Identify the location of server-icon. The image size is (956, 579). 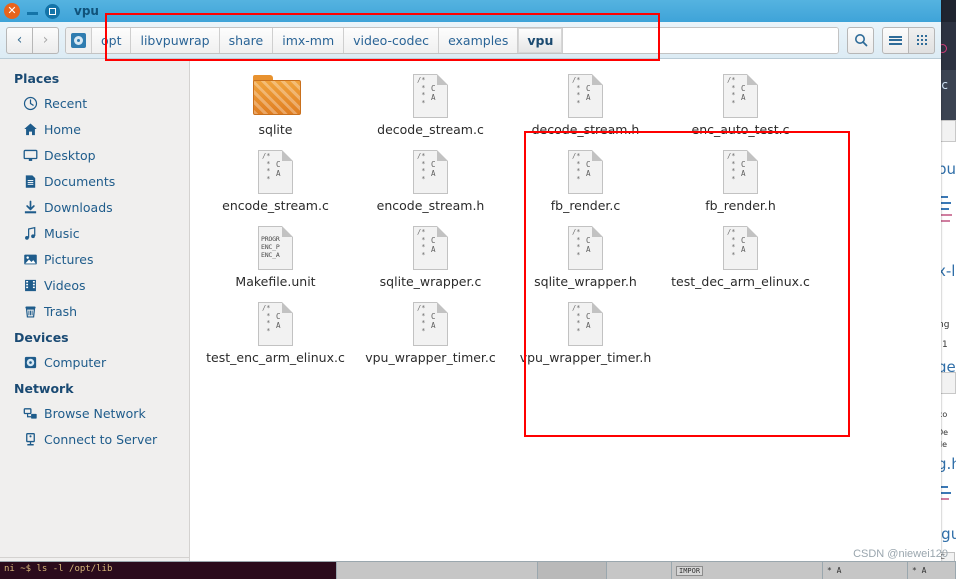
(30, 439).